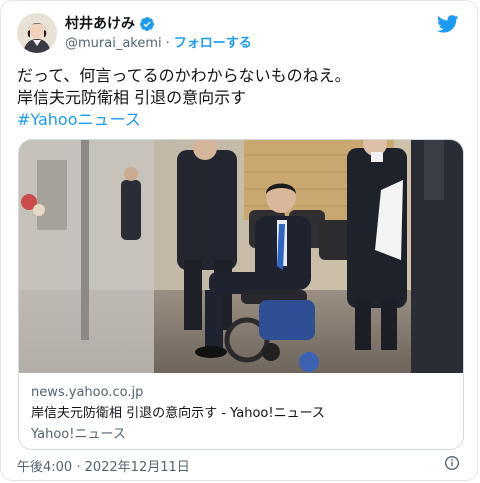 This screenshot has width=480, height=483. I want to click on tweet-text-line-2: 岸信夫元防衛相 引退の意向示す, so click(132, 97).